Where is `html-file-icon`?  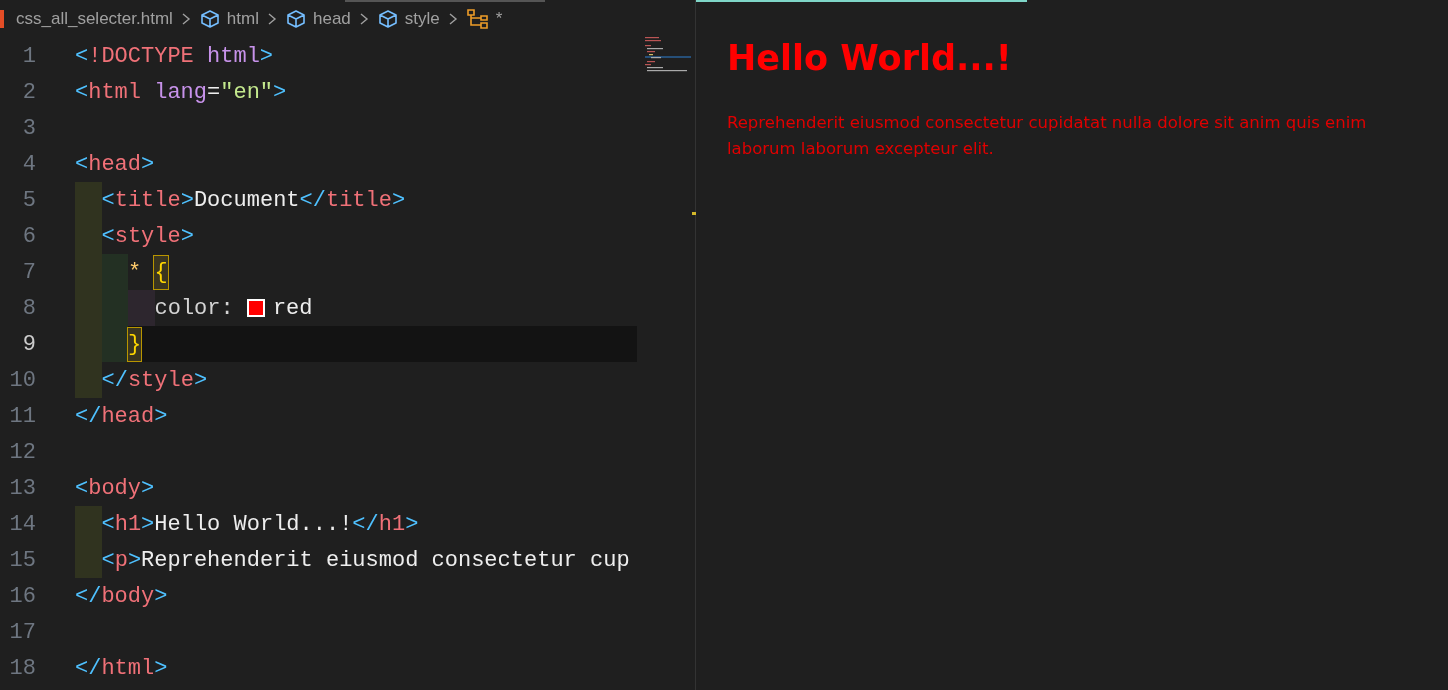
html-file-icon is located at coordinates (2, 19).